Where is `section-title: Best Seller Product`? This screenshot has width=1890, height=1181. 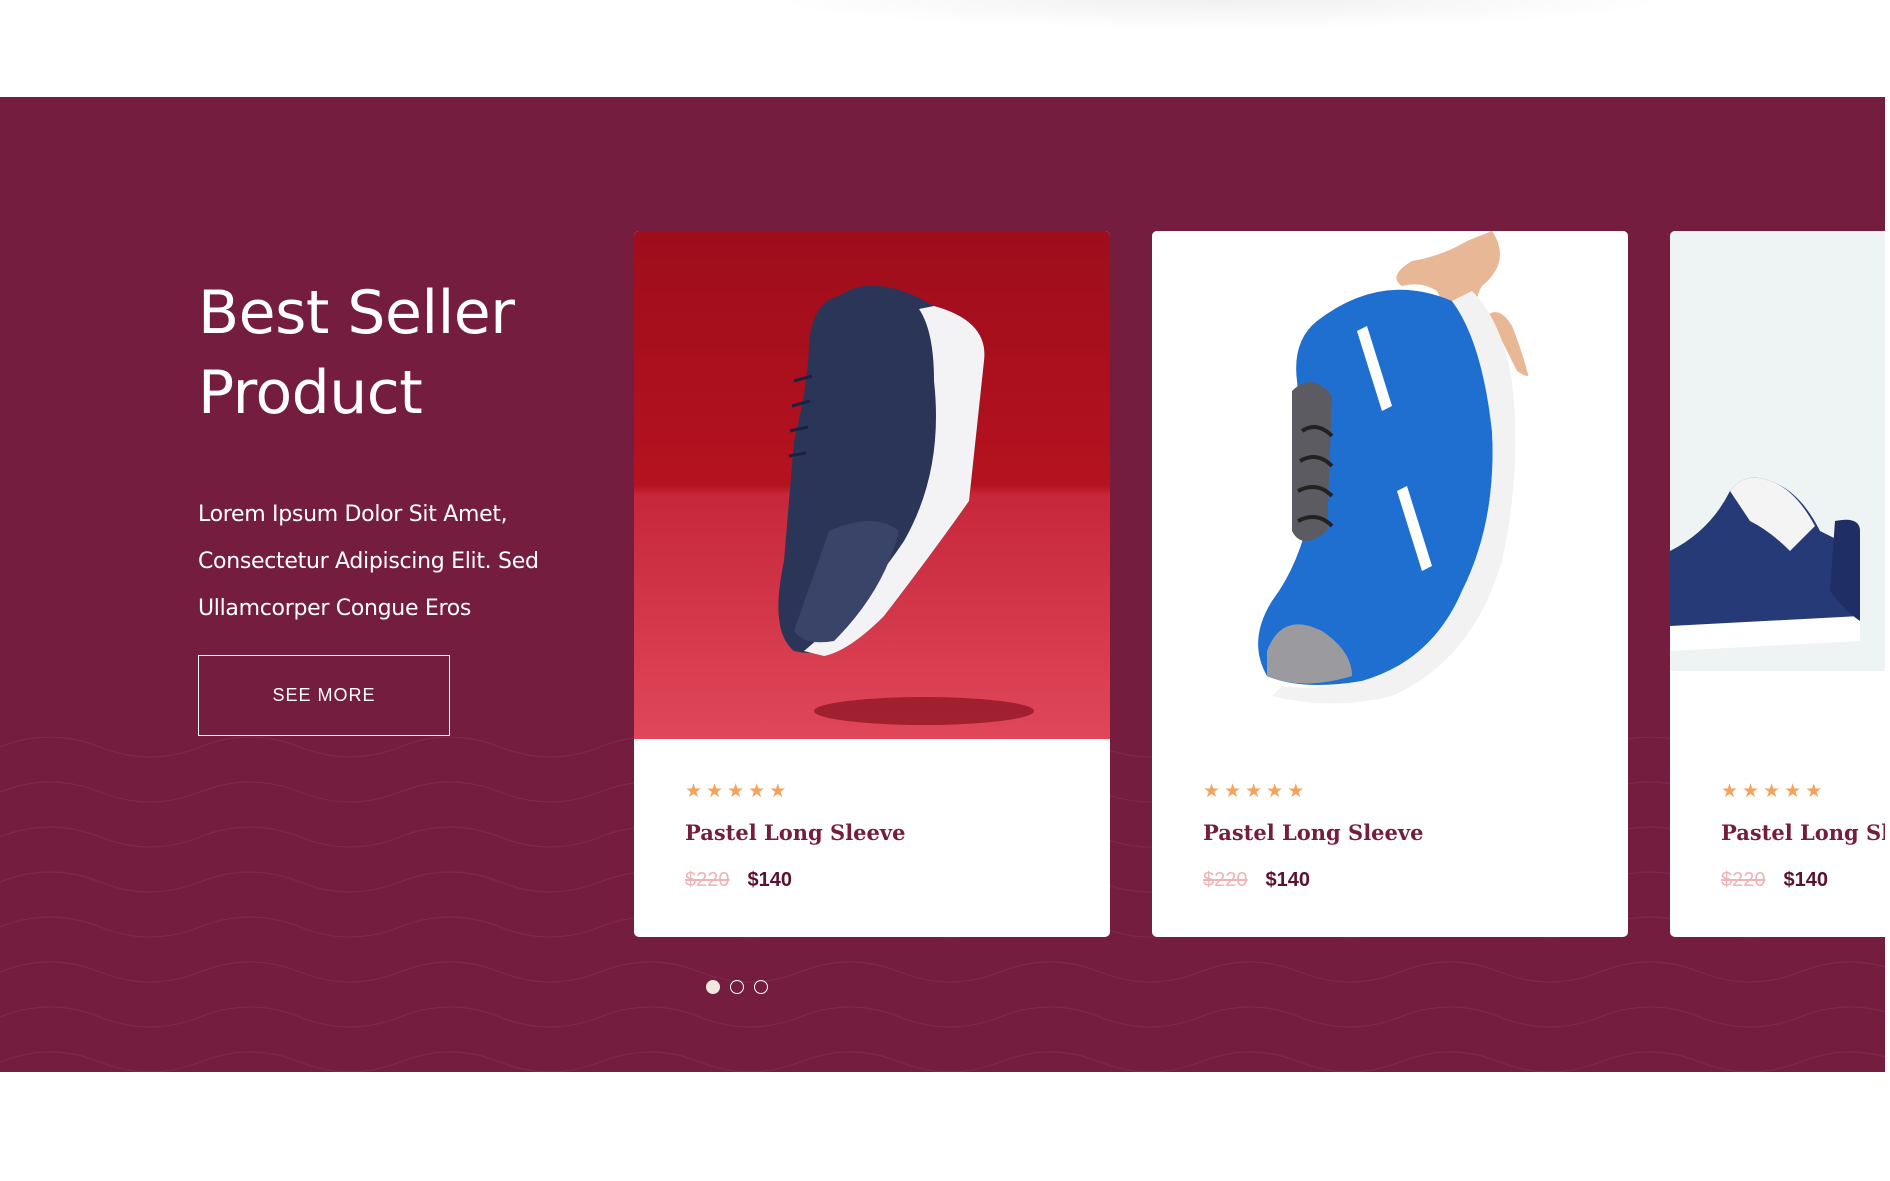 section-title: Best Seller Product is located at coordinates (408, 353).